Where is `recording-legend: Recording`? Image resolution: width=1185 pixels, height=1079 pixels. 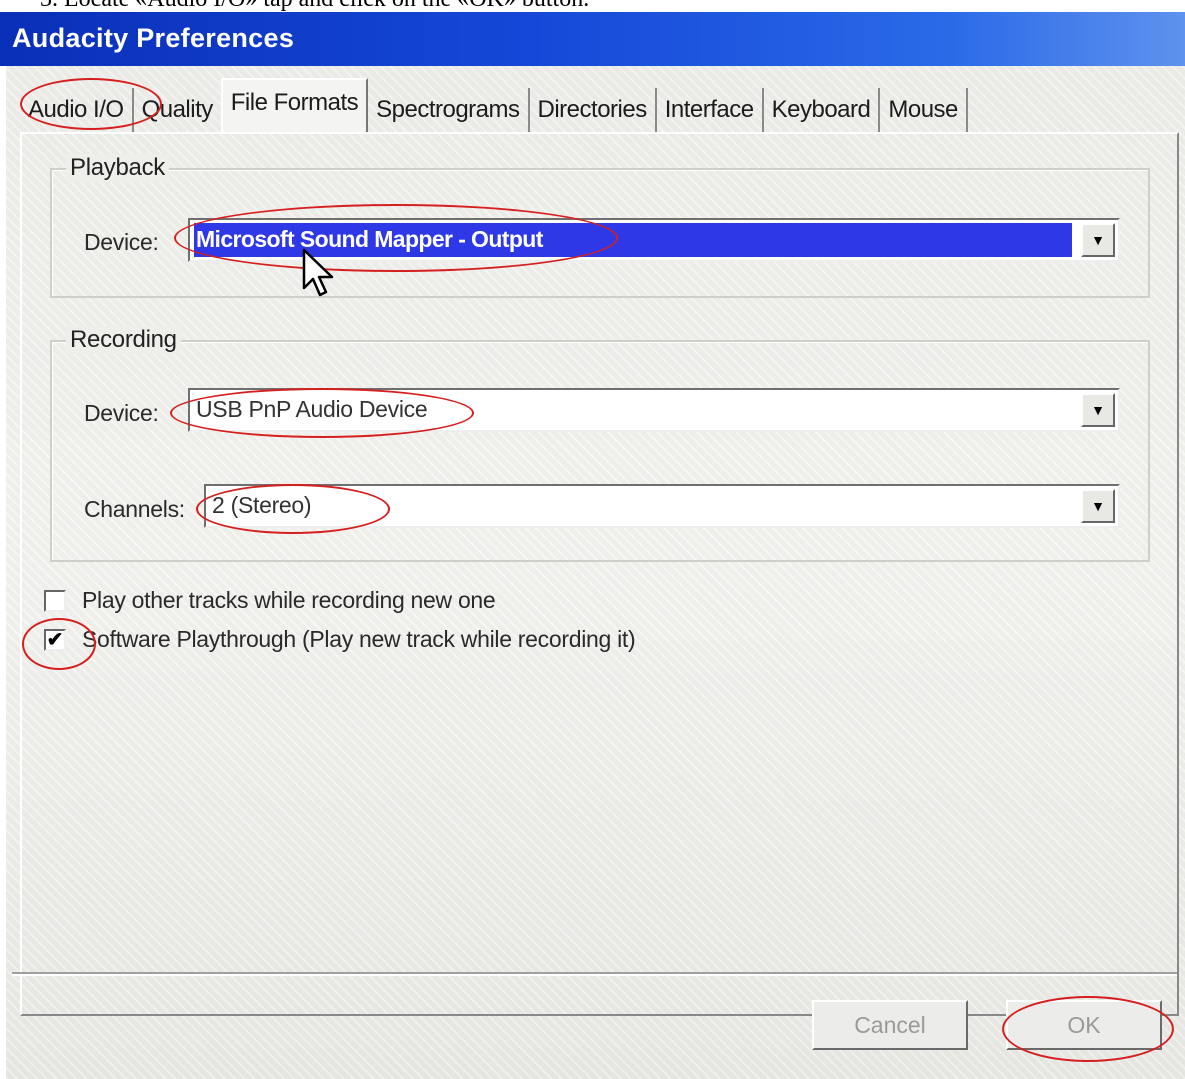 recording-legend: Recording is located at coordinates (123, 340).